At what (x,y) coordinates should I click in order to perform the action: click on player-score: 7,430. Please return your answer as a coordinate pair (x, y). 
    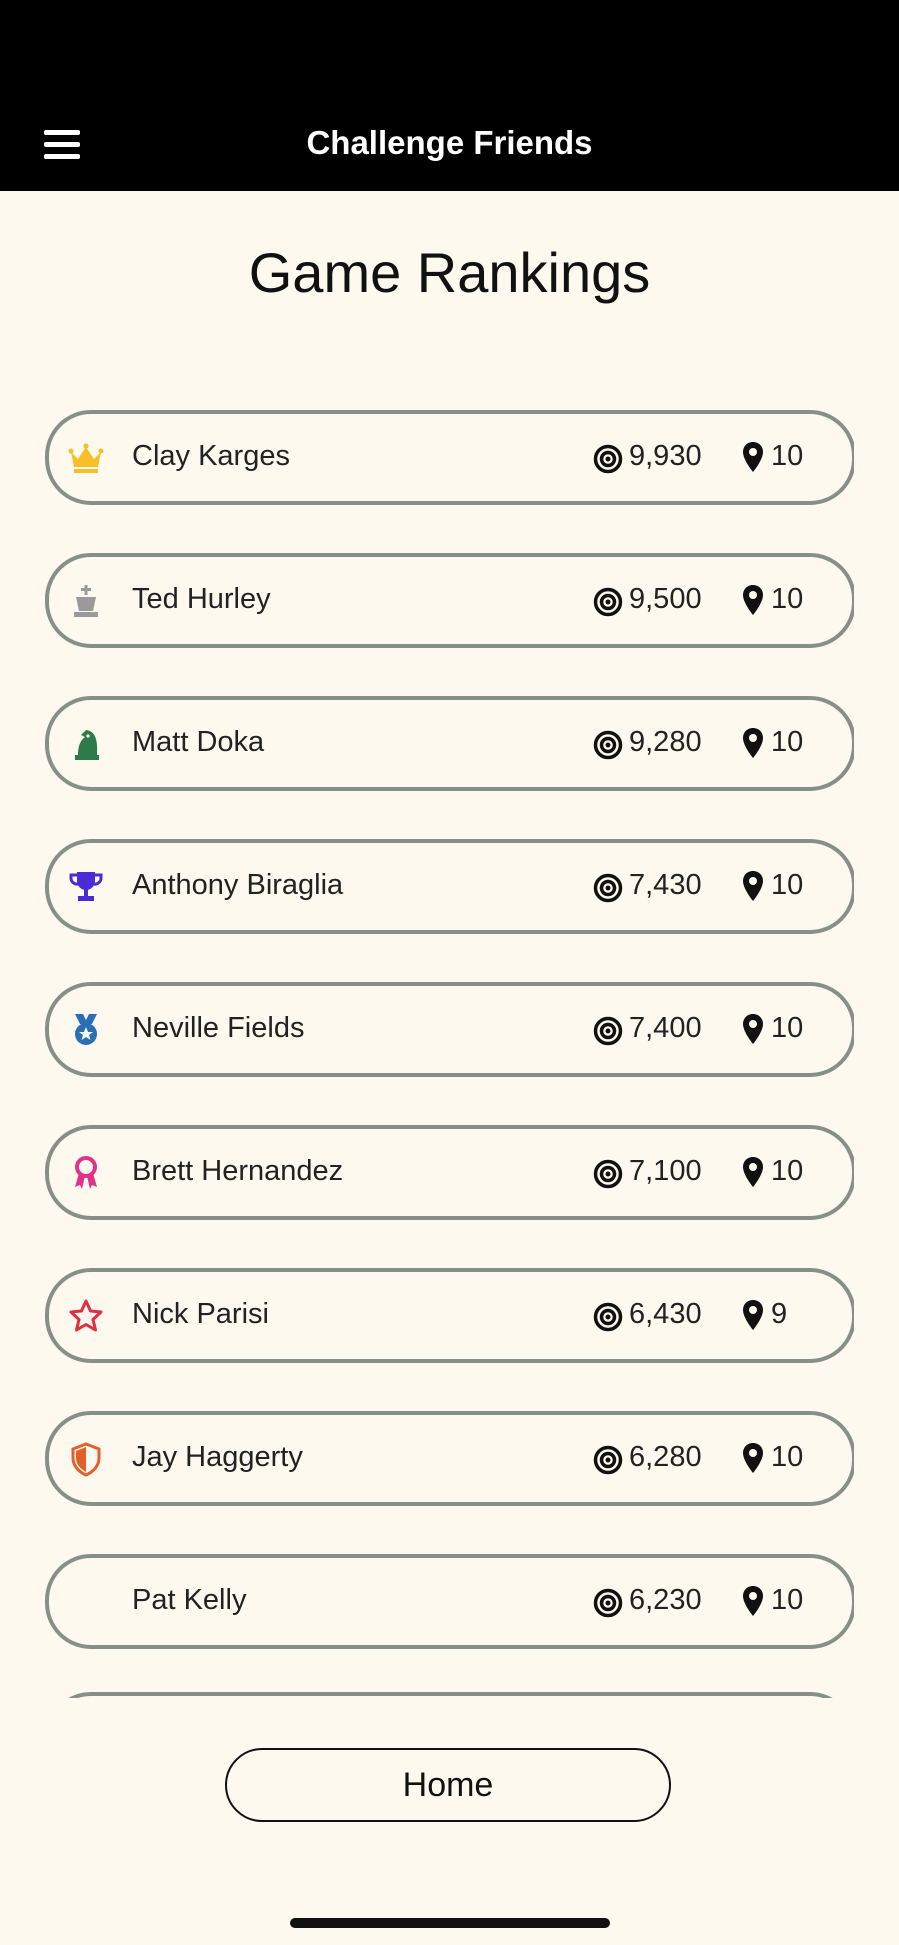
    Looking at the image, I should click on (665, 885).